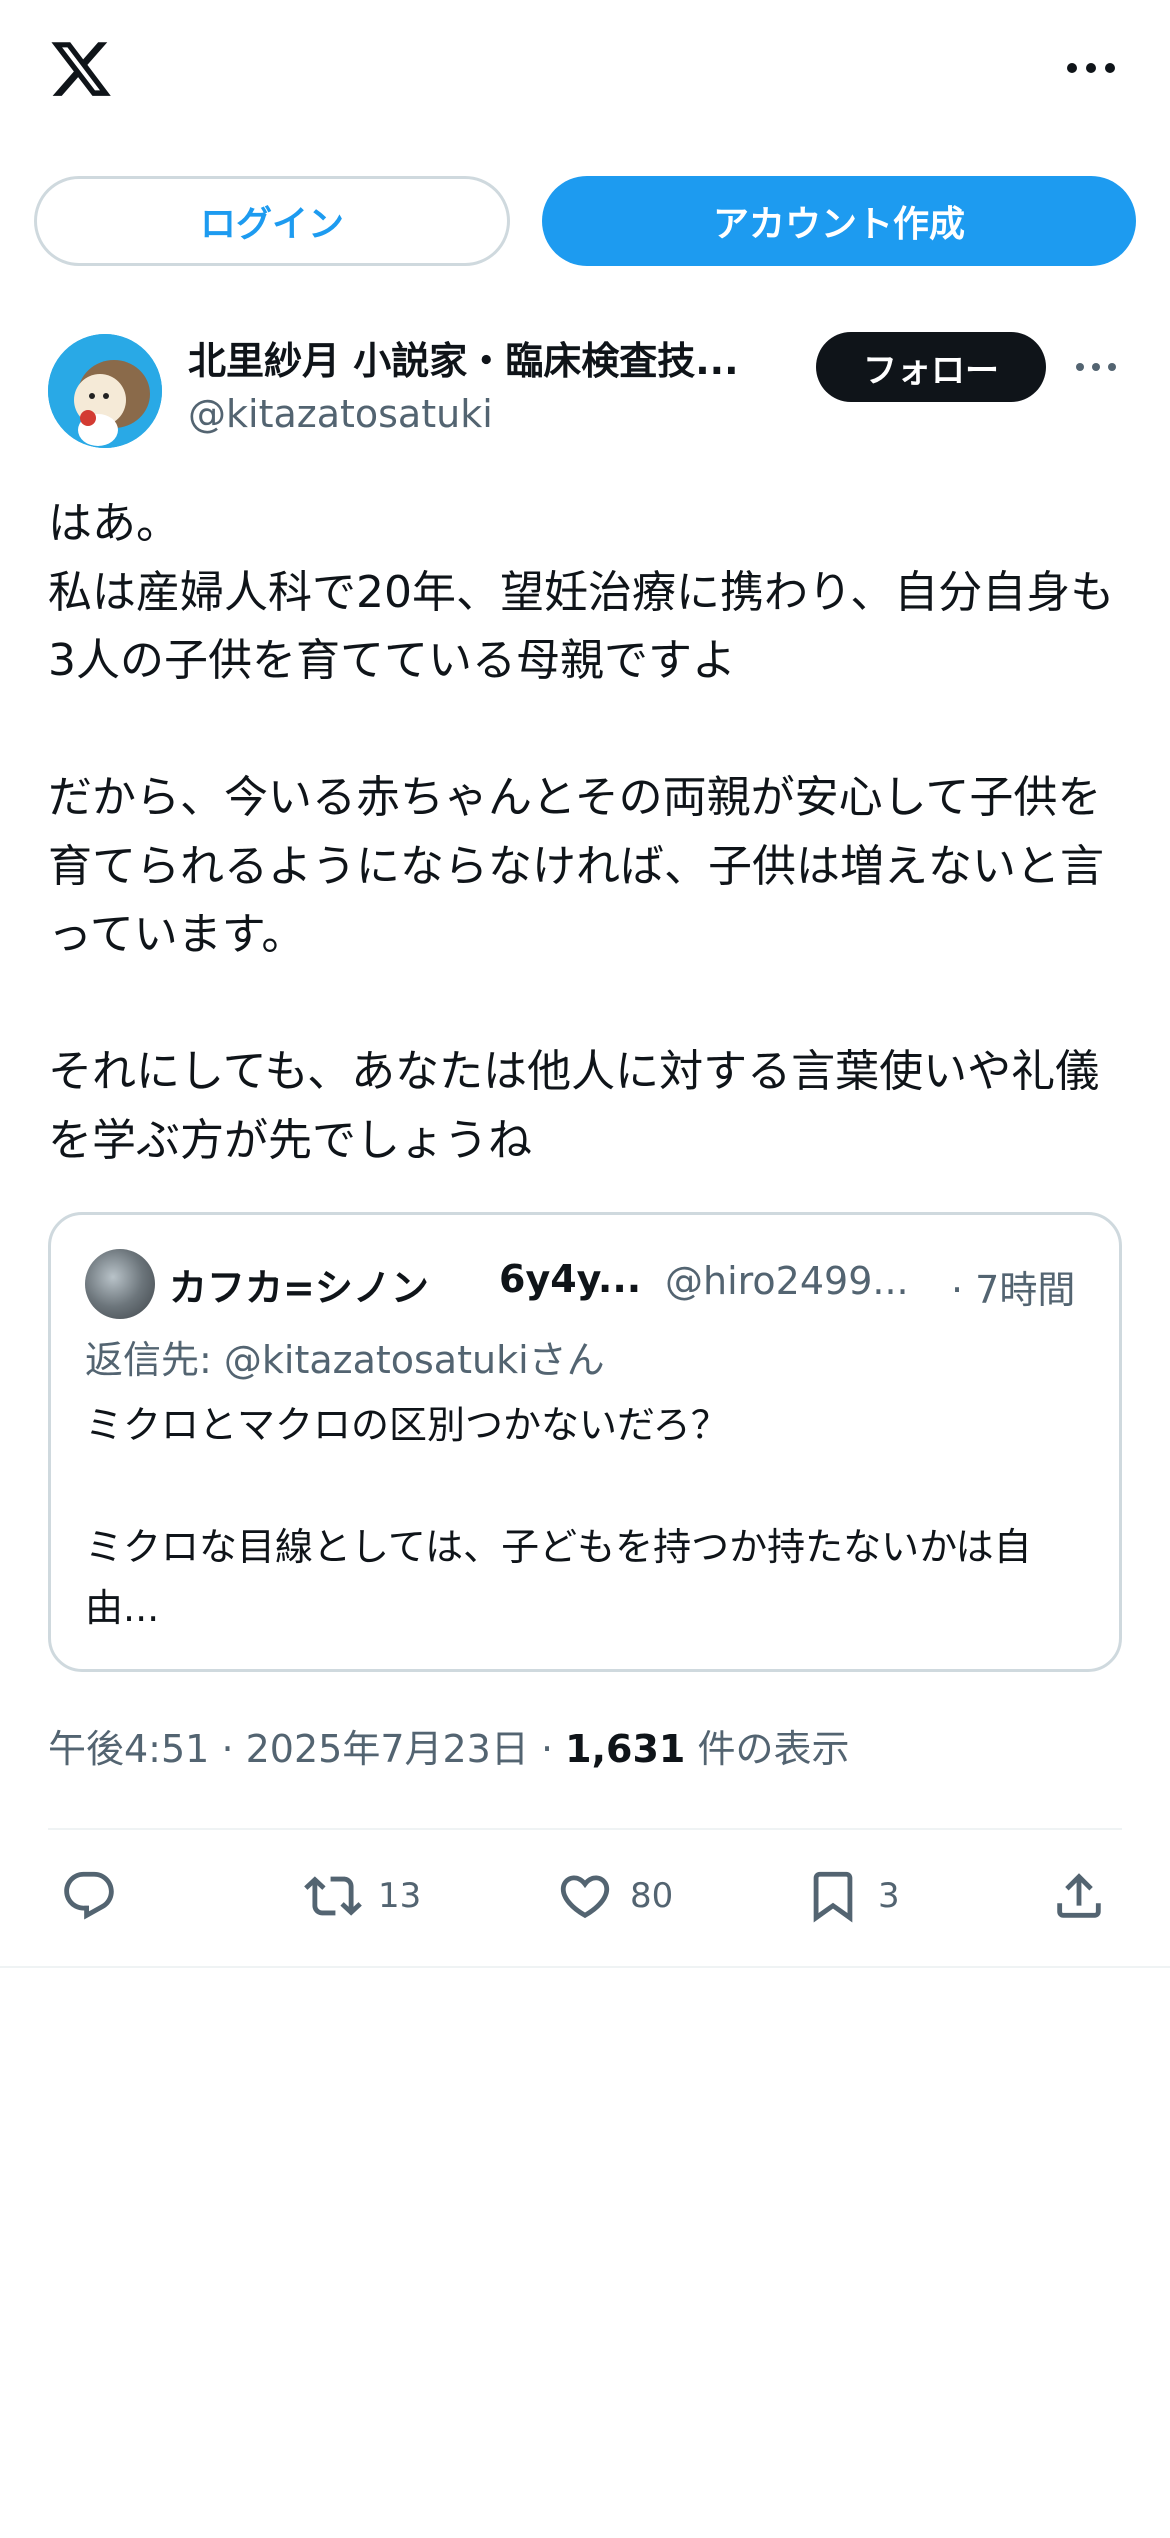 This screenshot has height=2538, width=1170. What do you see at coordinates (833, 1897) in the screenshot?
I see `bookmark-icon` at bounding box center [833, 1897].